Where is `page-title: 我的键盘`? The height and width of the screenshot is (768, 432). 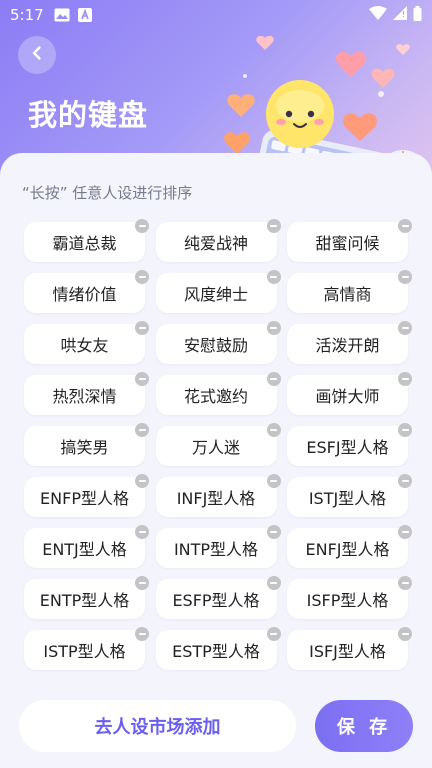
page-title: 我的键盘 is located at coordinates (88, 115).